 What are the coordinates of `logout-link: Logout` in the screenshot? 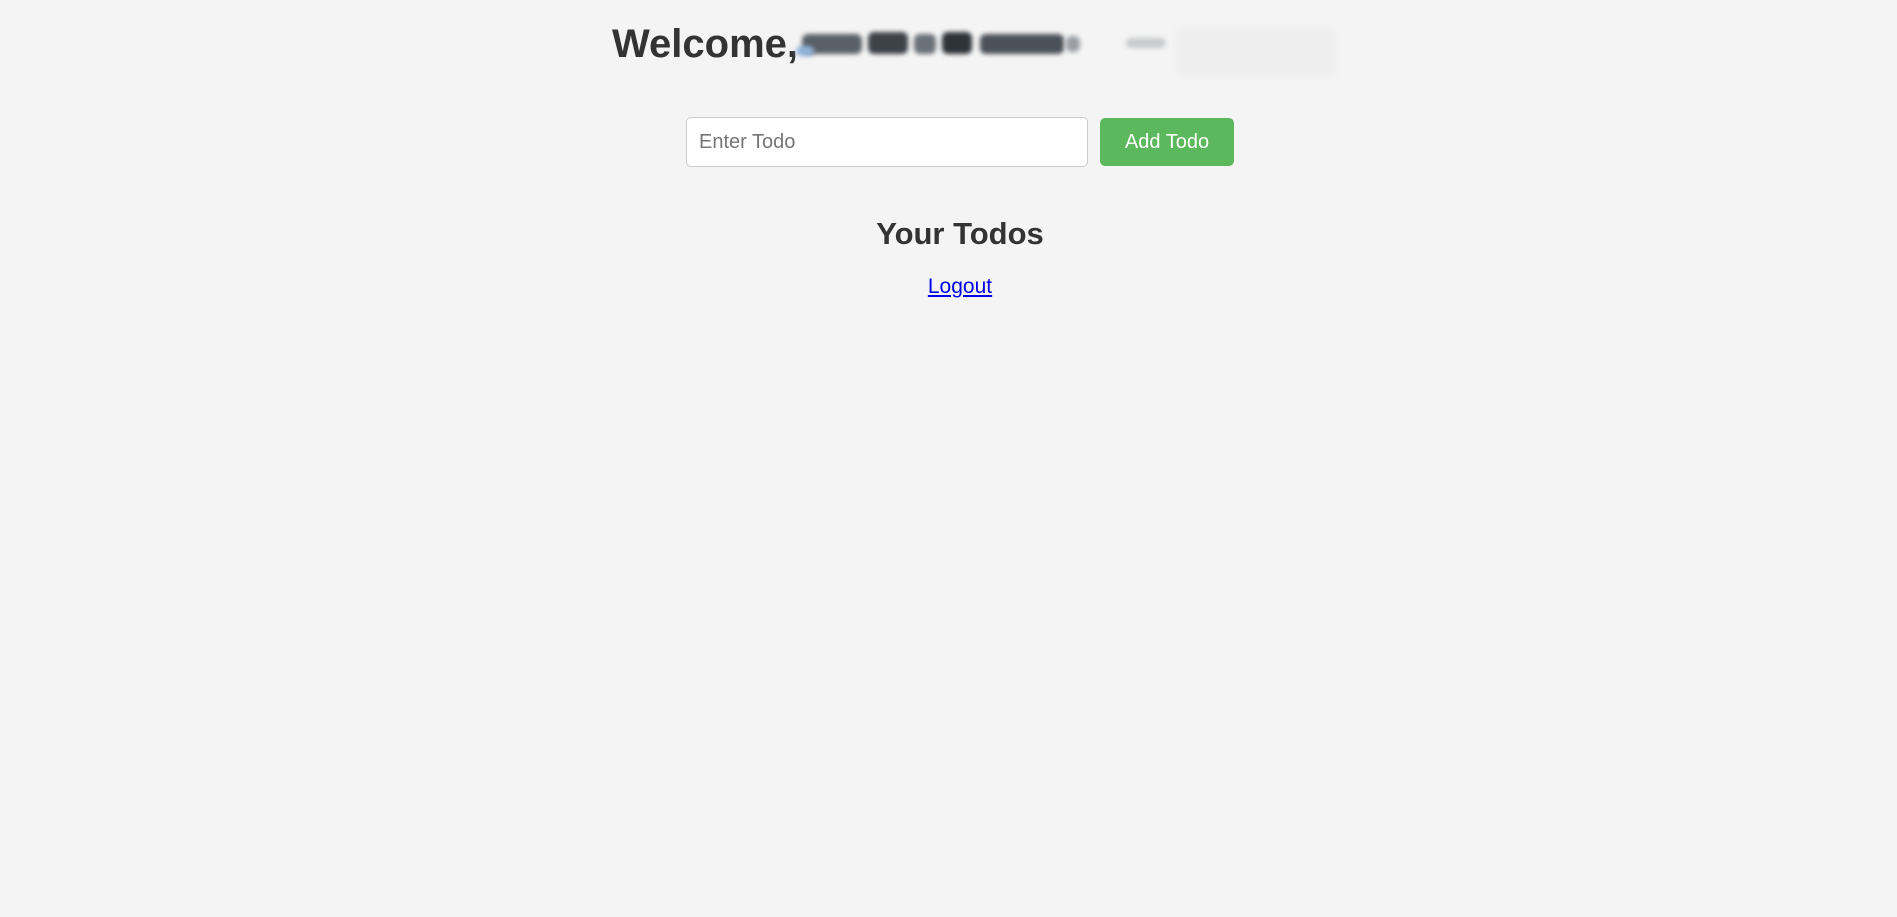 It's located at (960, 286).